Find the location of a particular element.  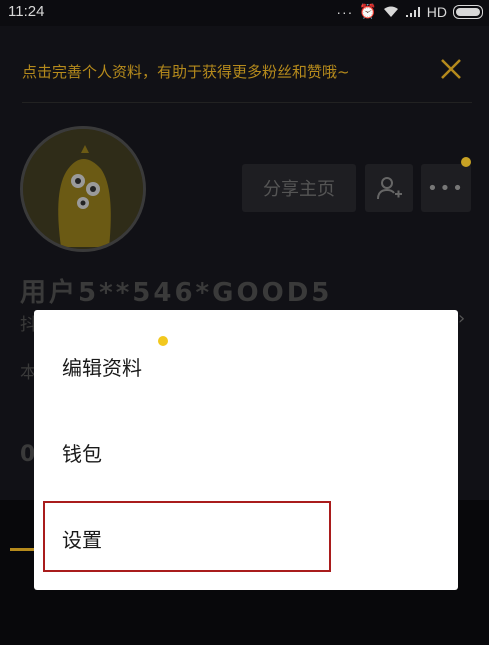

menu-item-edit-profile: 编辑资料 is located at coordinates (102, 366).